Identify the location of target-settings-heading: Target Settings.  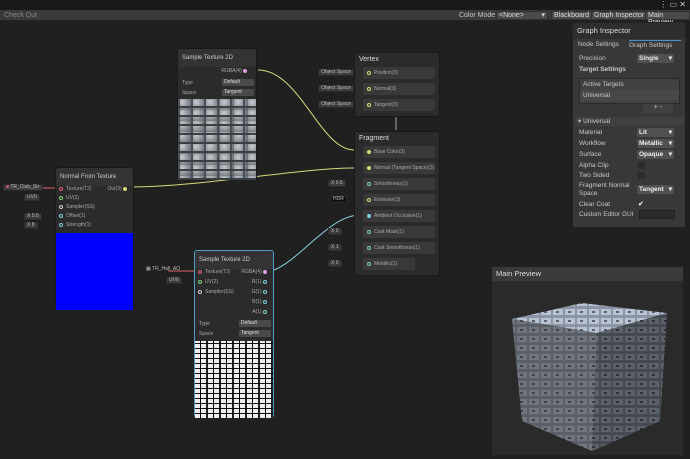
(602, 69).